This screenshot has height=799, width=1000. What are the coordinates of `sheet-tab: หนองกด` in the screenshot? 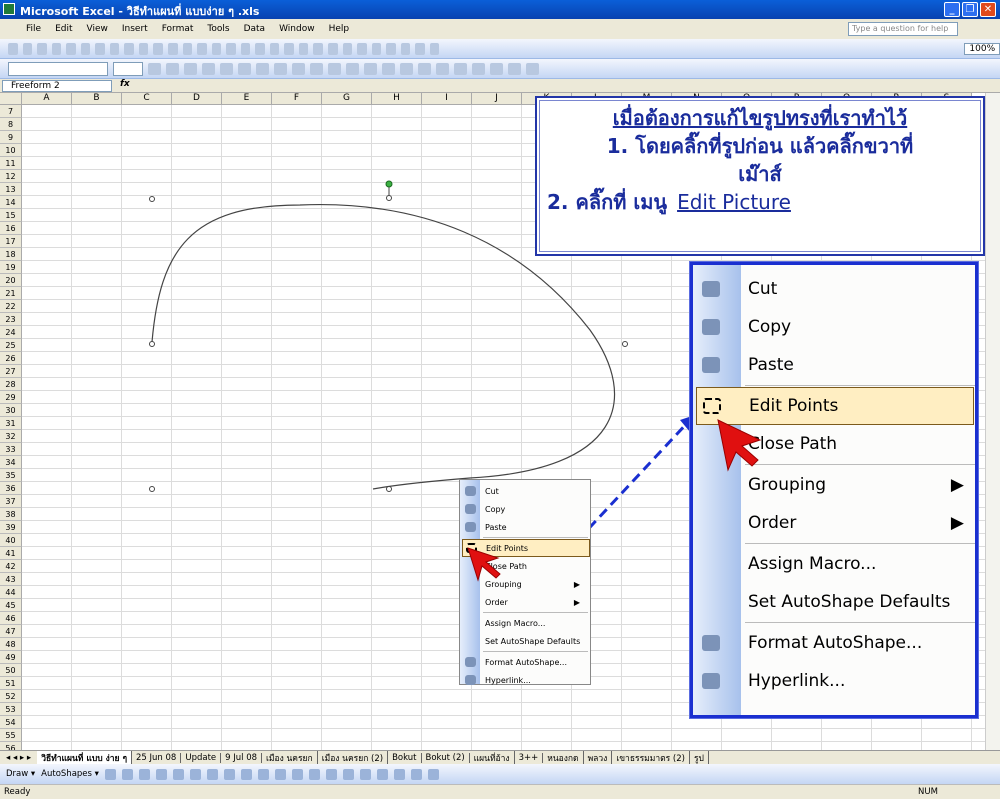 It's located at (563, 757).